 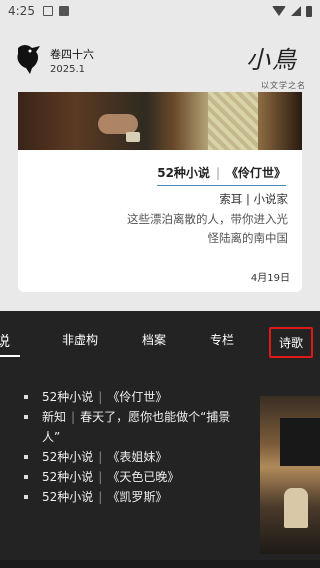 I want to click on tab-nonfiction: 非虚构, so click(x=80, y=339).